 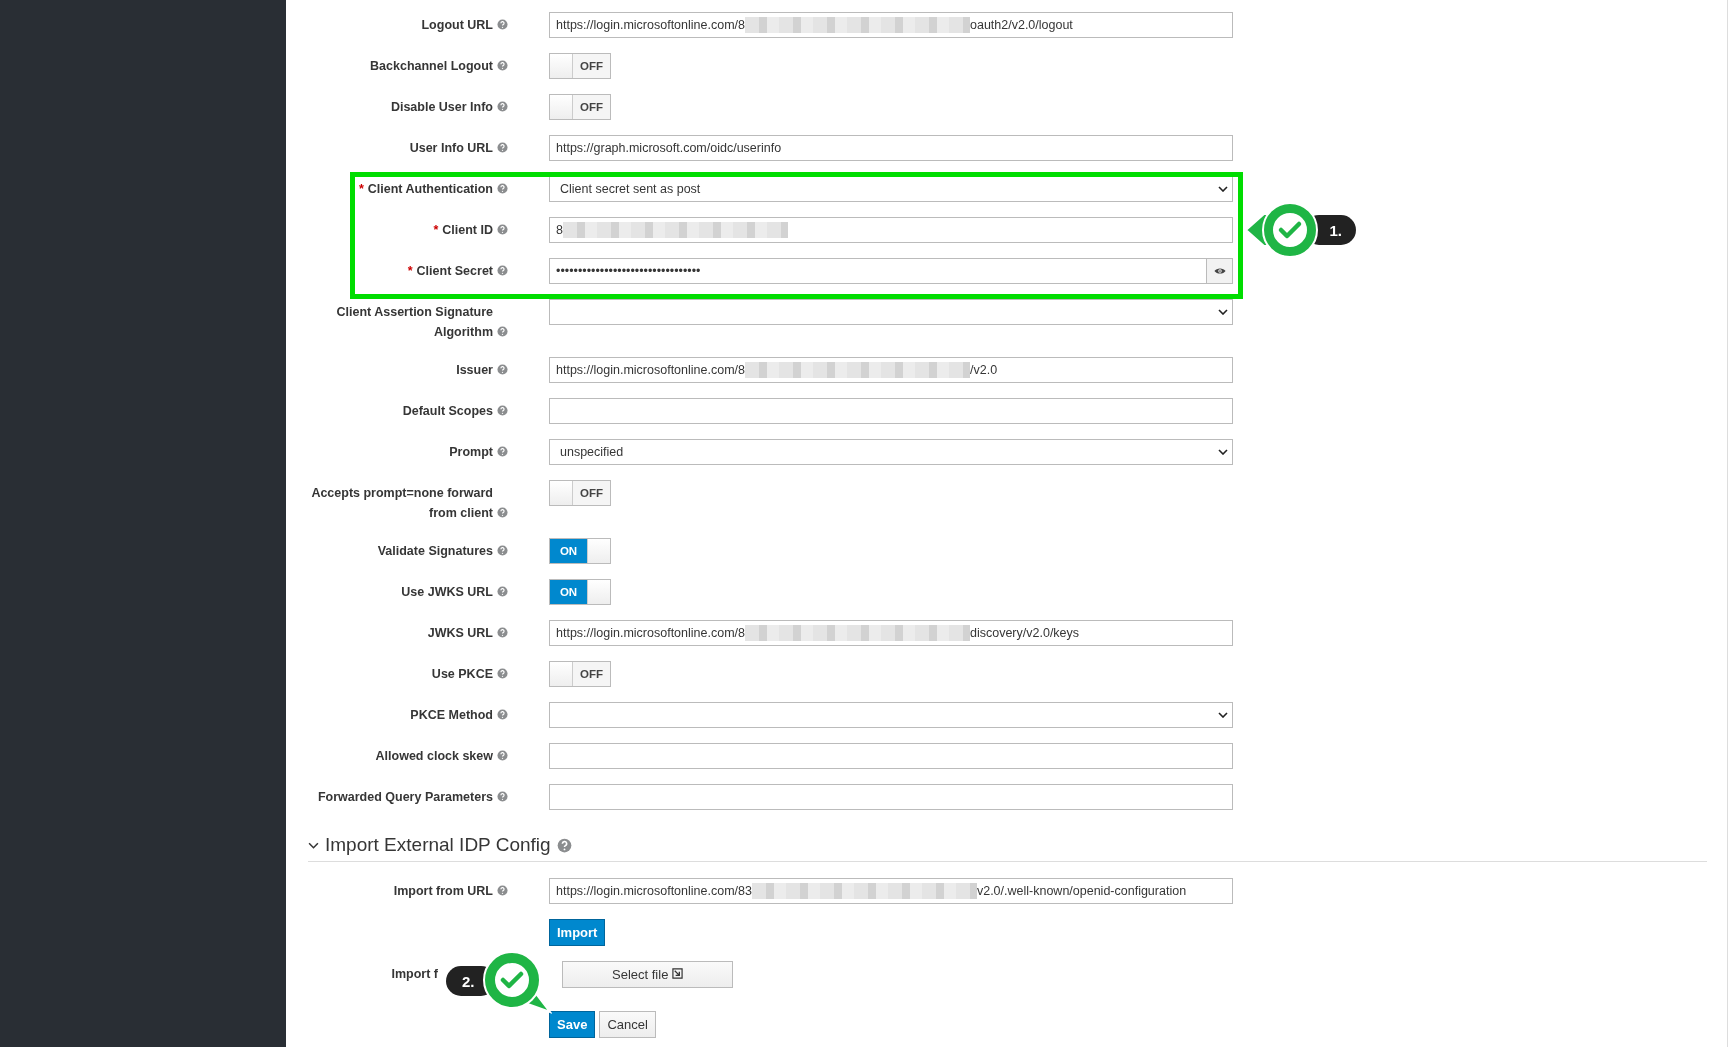 I want to click on field-label: Default Scopes, so click(x=447, y=411).